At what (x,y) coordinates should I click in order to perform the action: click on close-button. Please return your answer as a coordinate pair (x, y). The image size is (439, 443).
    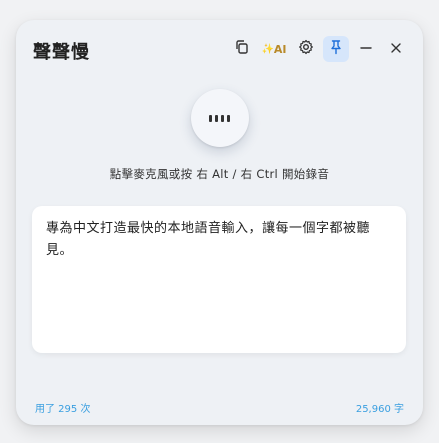
    Looking at the image, I should click on (396, 49).